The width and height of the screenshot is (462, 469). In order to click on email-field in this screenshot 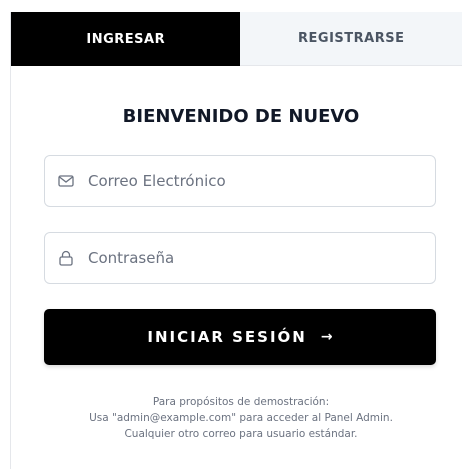, I will do `click(240, 181)`.